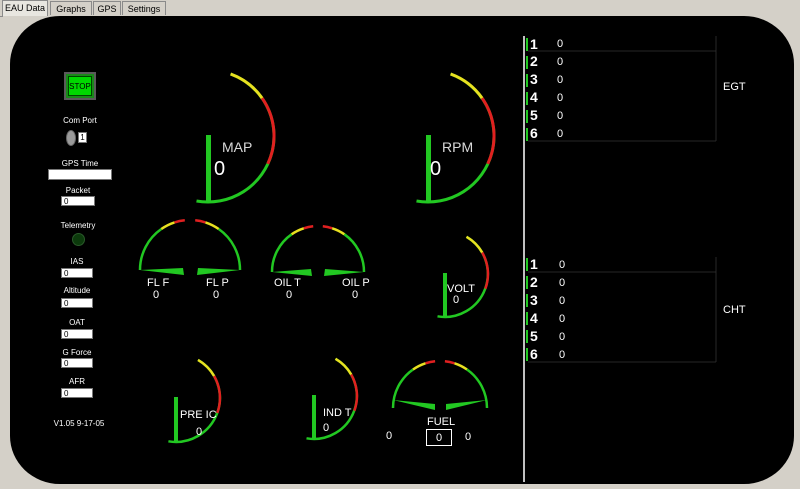 Image resolution: width=800 pixels, height=489 pixels. I want to click on egt-row-1-num: 1, so click(534, 44).